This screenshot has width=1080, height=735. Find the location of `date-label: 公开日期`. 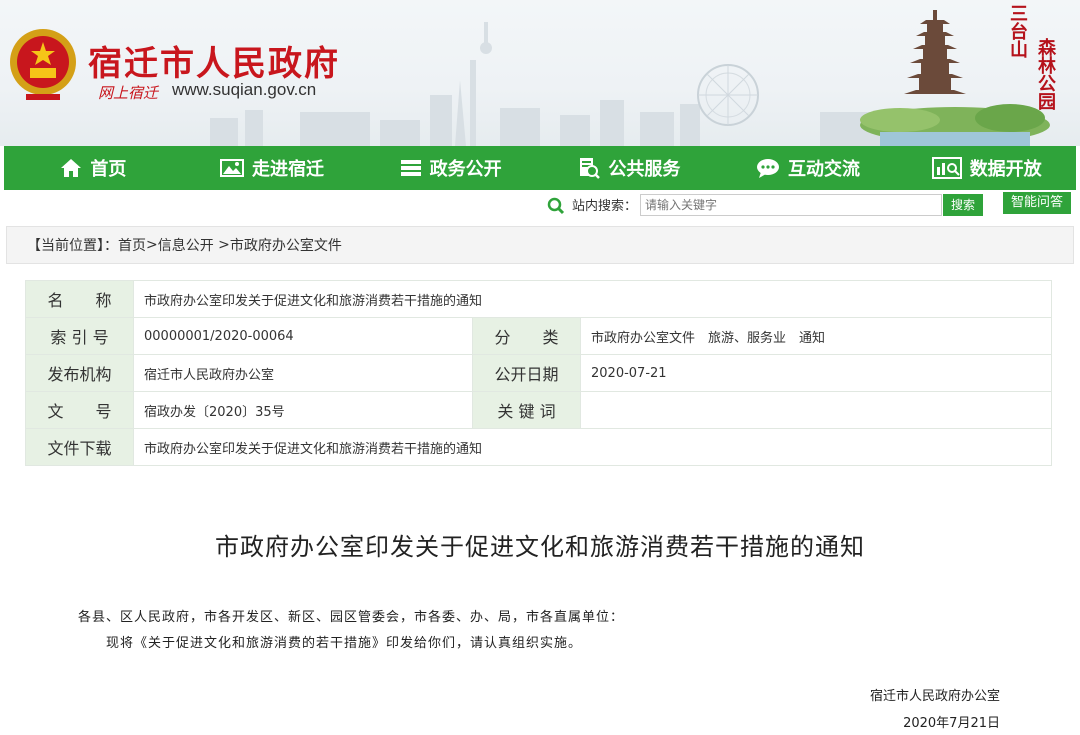

date-label: 公开日期 is located at coordinates (526, 373).